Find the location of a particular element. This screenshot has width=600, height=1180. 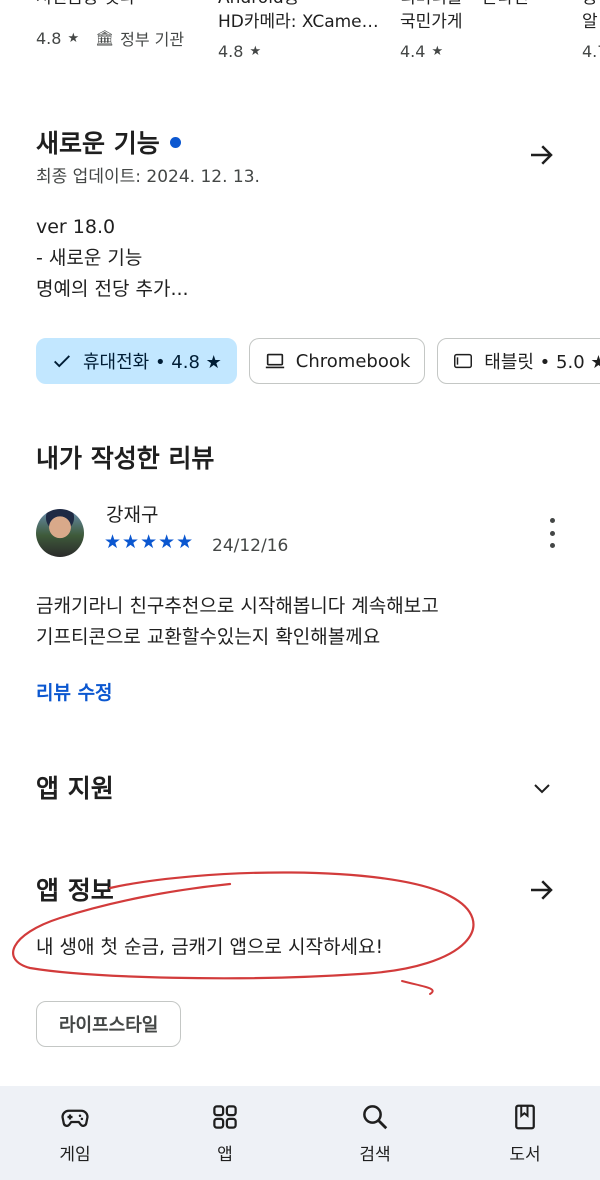

reviewer-name: 강재구 is located at coordinates (132, 515).